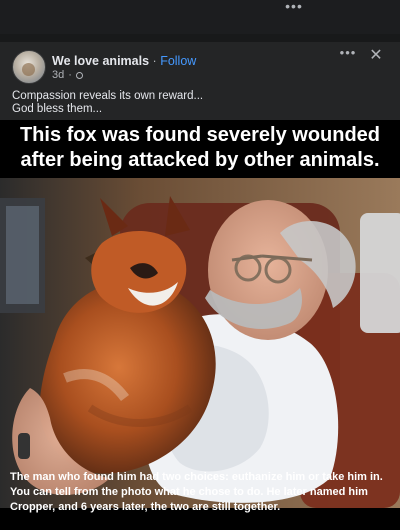 The height and width of the screenshot is (530, 400). What do you see at coordinates (376, 56) in the screenshot?
I see `close-icon: ✕` at bounding box center [376, 56].